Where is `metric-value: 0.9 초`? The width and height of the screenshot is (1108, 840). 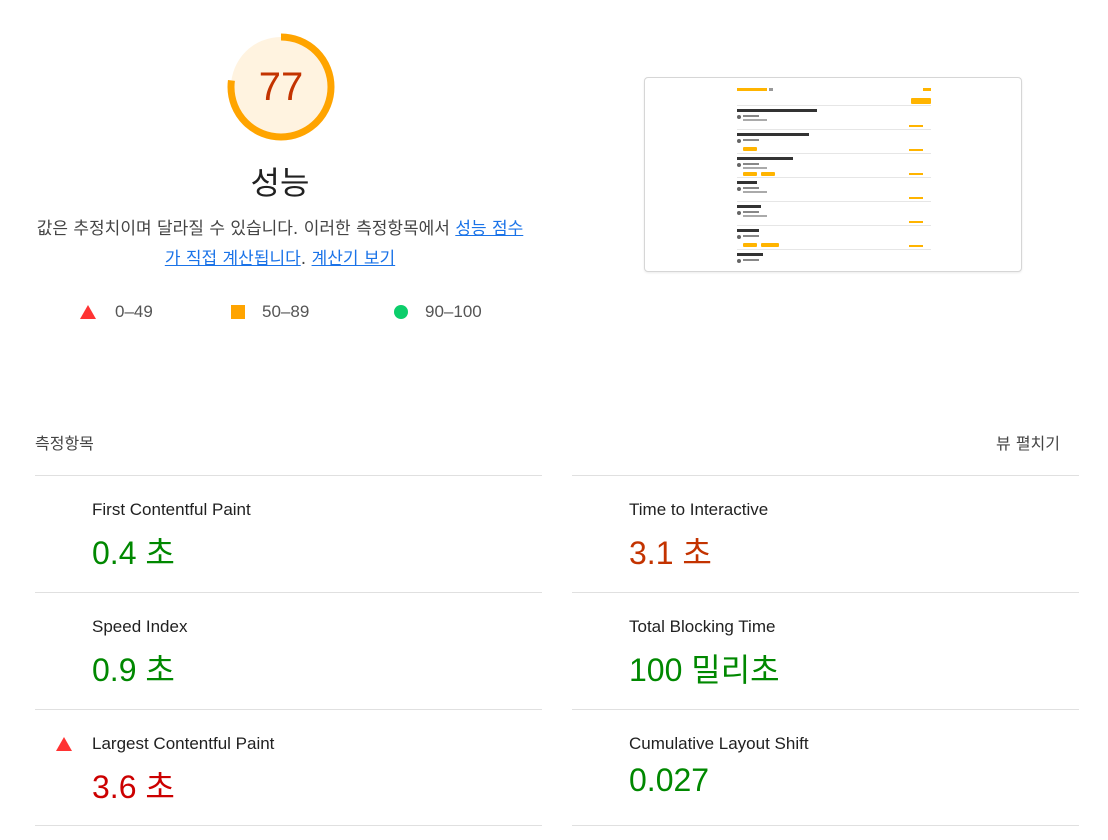 metric-value: 0.9 초 is located at coordinates (133, 670).